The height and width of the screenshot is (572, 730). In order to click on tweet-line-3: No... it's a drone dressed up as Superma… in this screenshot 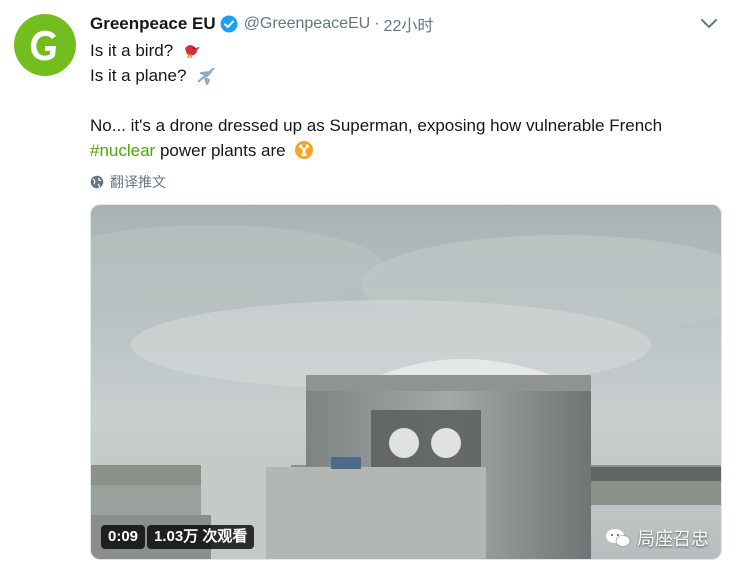, I will do `click(376, 125)`.